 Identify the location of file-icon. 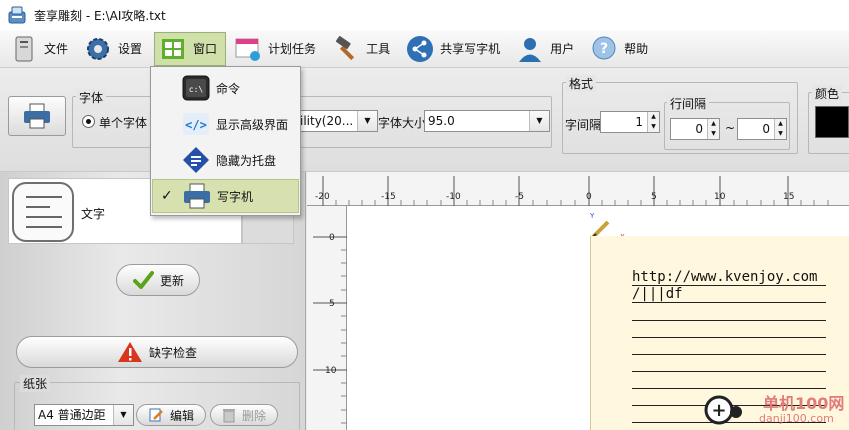
(24, 49).